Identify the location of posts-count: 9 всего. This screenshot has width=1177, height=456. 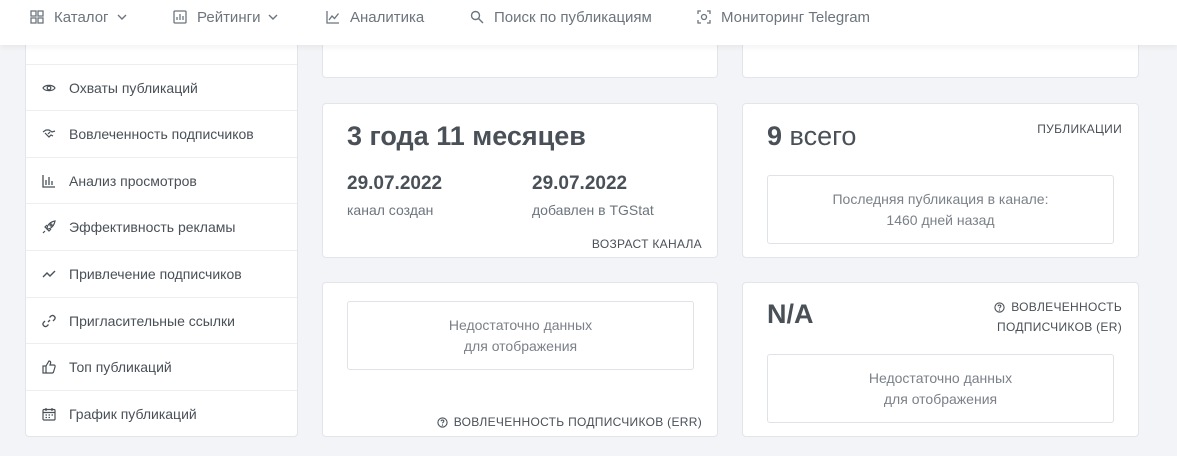
(811, 136).